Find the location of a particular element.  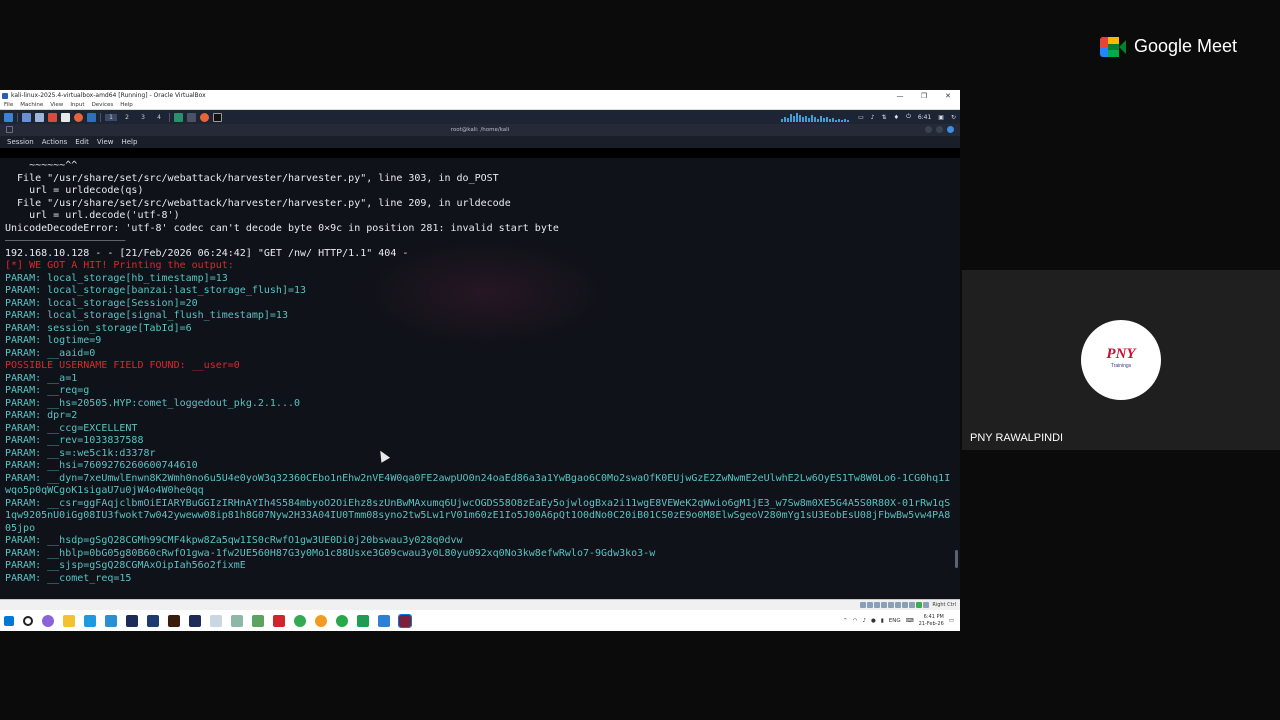

meet-camera-icon is located at coordinates (1113, 46).